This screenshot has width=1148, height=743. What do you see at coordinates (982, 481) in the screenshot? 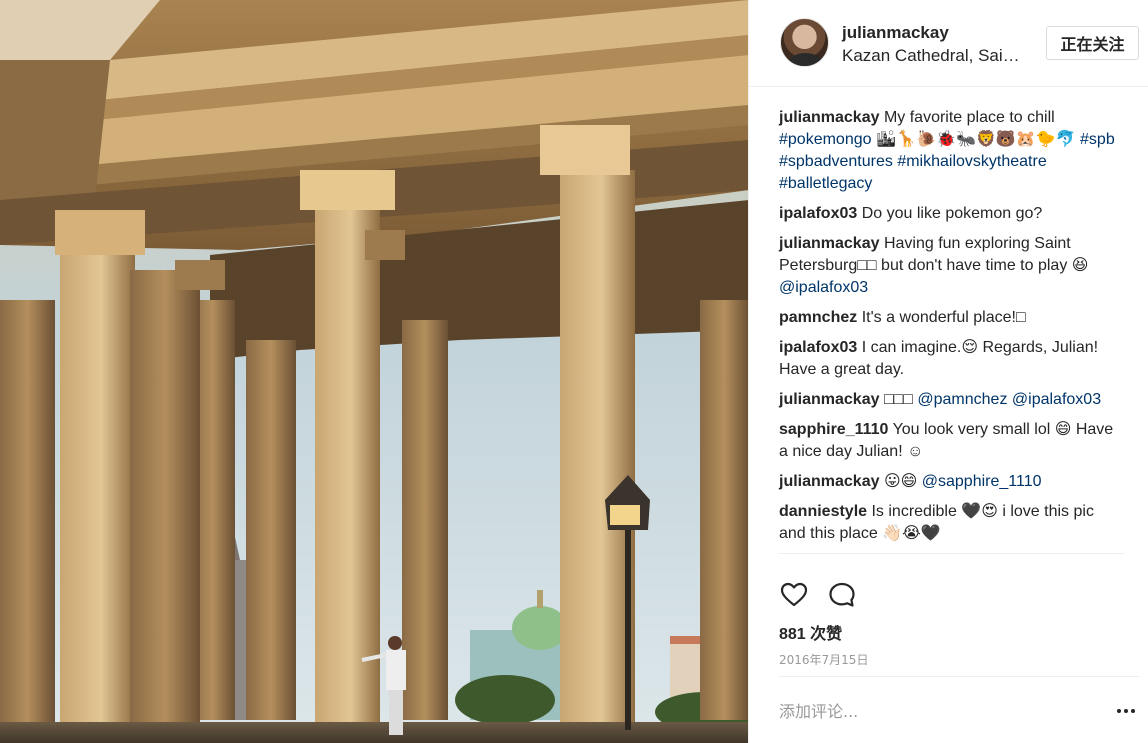
I see `mention-link: @sapphire_1110` at bounding box center [982, 481].